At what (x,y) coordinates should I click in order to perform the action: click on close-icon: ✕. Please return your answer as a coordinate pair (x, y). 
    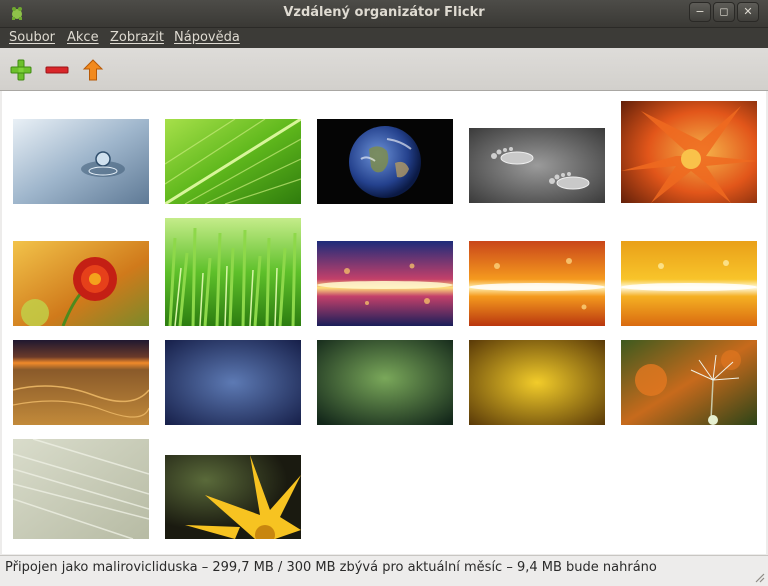
    Looking at the image, I should click on (748, 11).